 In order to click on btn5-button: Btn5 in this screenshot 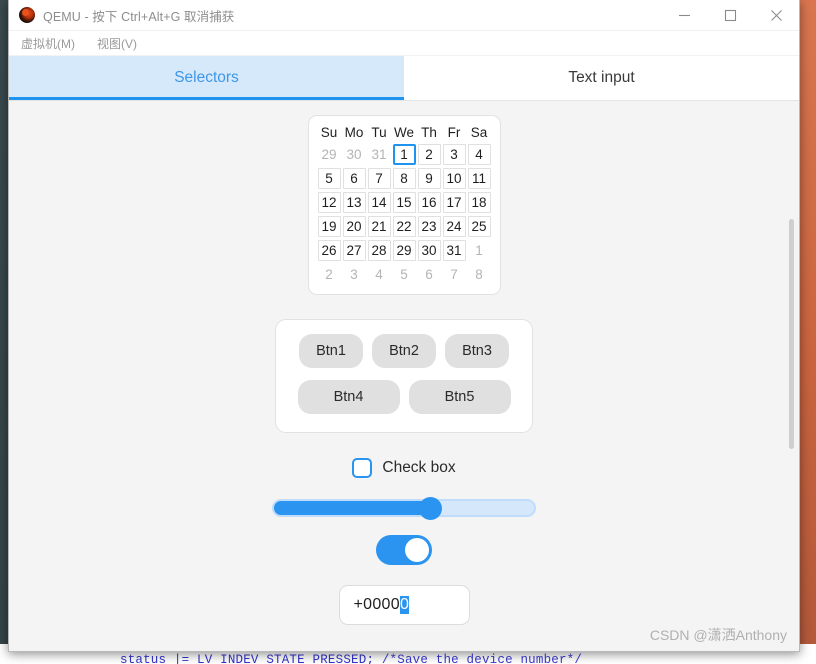, I will do `click(459, 397)`.